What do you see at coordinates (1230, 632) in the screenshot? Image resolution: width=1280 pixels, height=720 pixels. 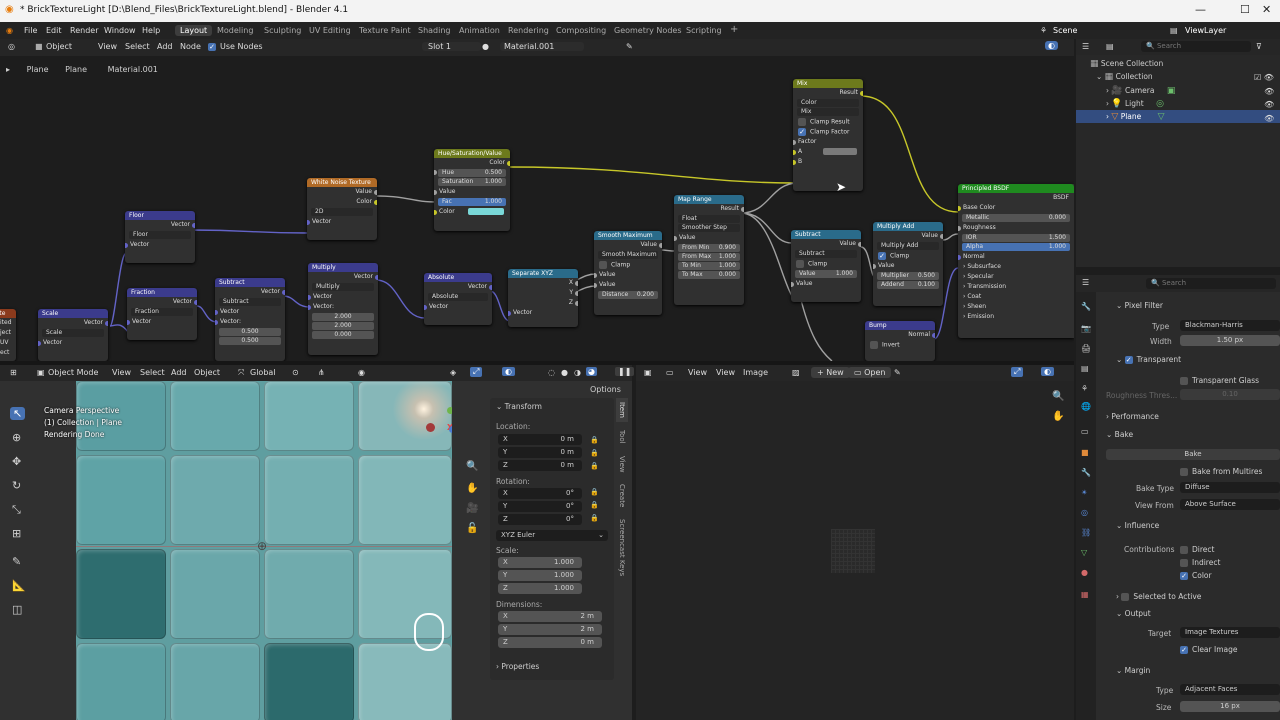 I see `target-dropdown: Image Textures` at bounding box center [1230, 632].